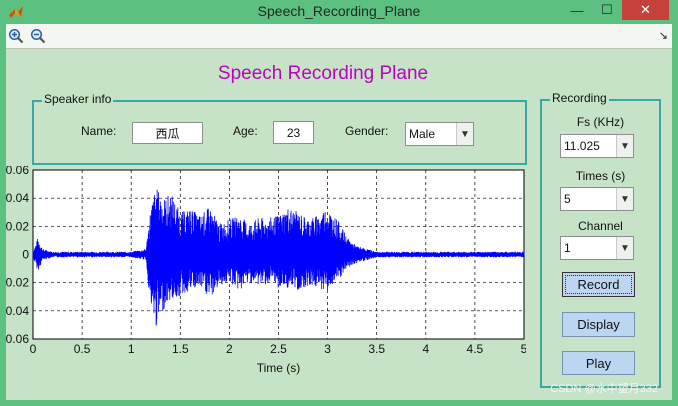 This screenshot has height=406, width=678. Describe the element at coordinates (78, 99) in the screenshot. I see `speaker-info-title: Speaker info` at that location.